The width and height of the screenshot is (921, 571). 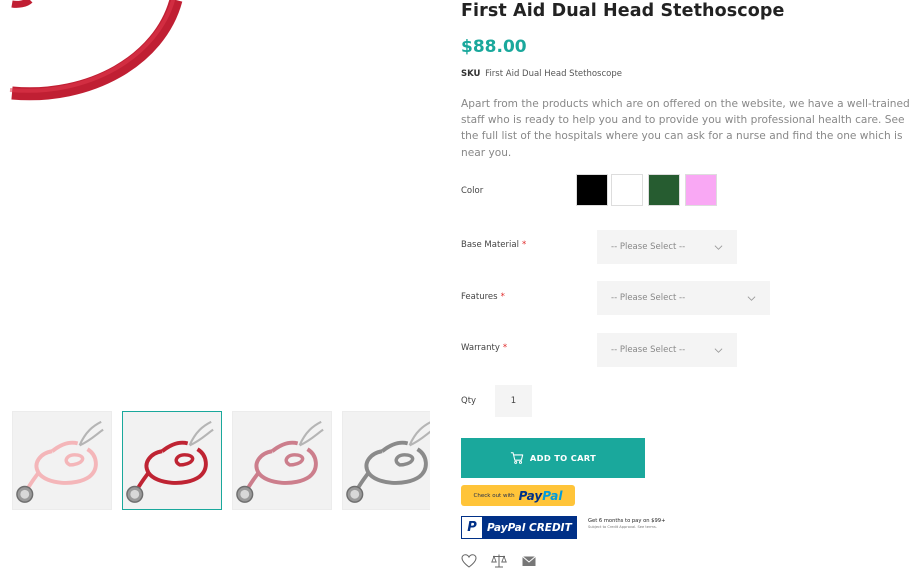 I want to click on features-label: Features *, so click(x=483, y=297).